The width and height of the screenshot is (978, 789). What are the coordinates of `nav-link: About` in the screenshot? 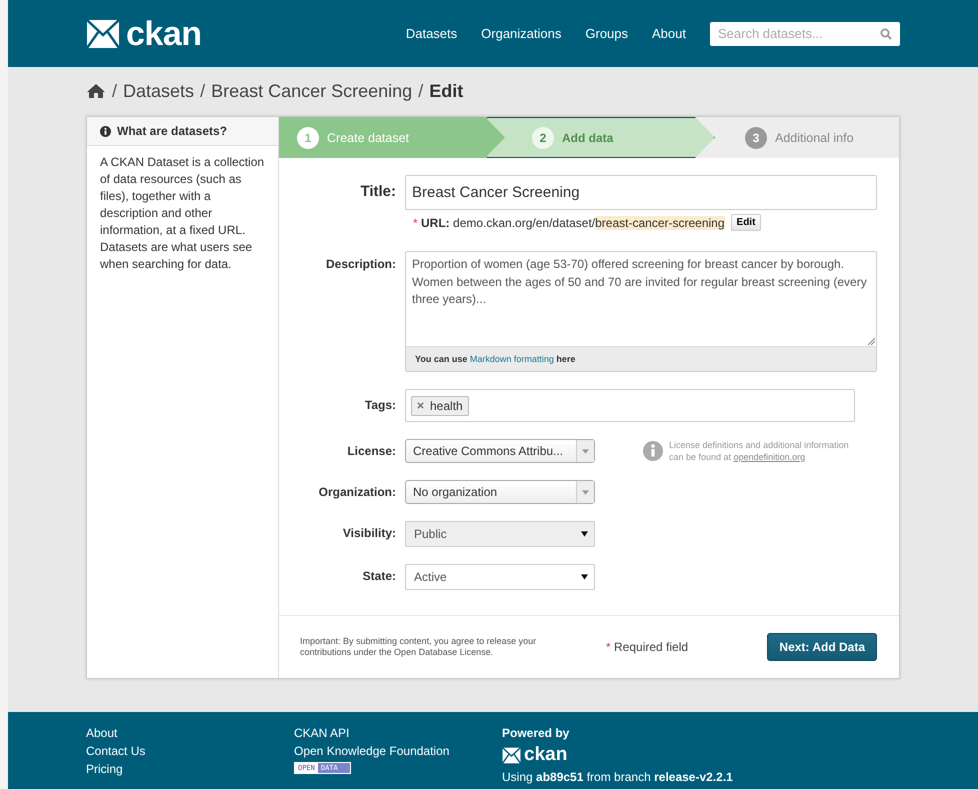 It's located at (669, 33).